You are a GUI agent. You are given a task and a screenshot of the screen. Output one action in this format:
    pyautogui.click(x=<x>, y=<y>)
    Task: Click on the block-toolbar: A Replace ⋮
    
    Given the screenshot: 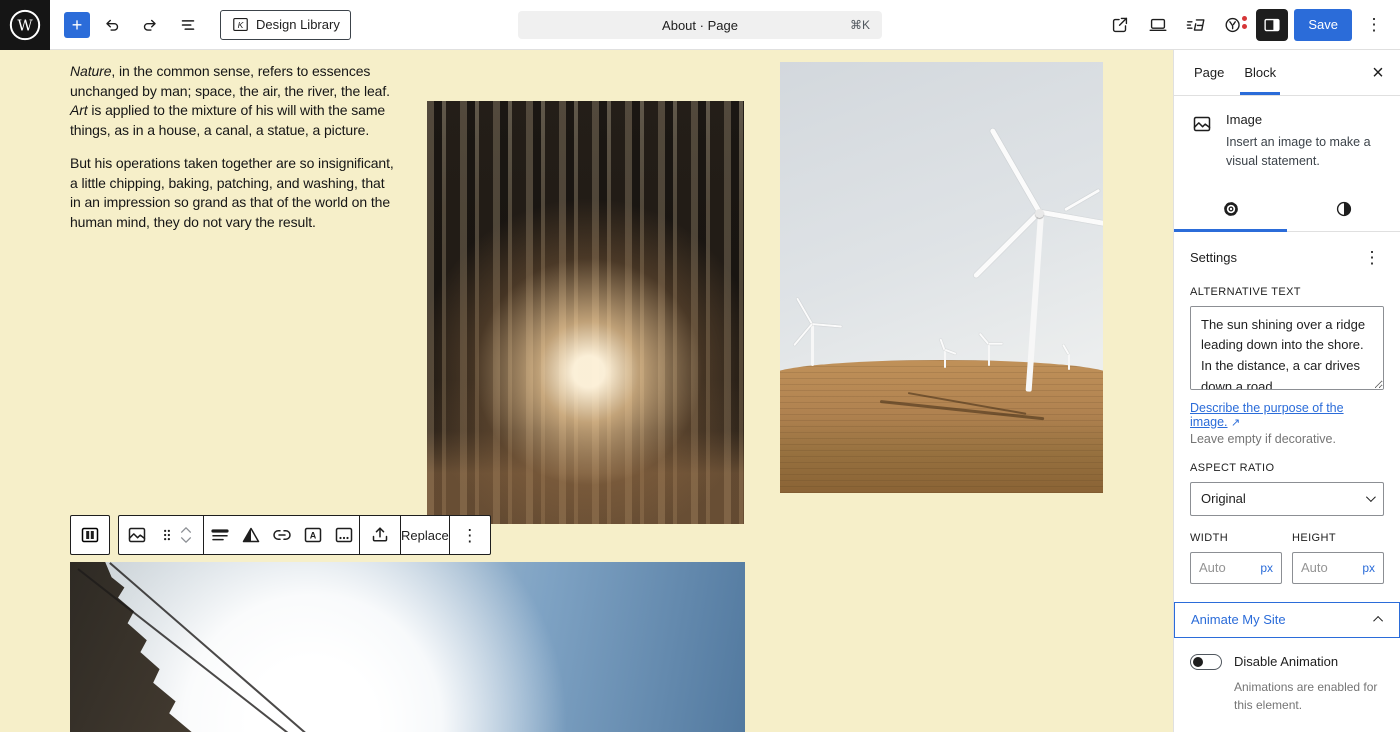 What is the action you would take?
    pyautogui.click(x=280, y=535)
    